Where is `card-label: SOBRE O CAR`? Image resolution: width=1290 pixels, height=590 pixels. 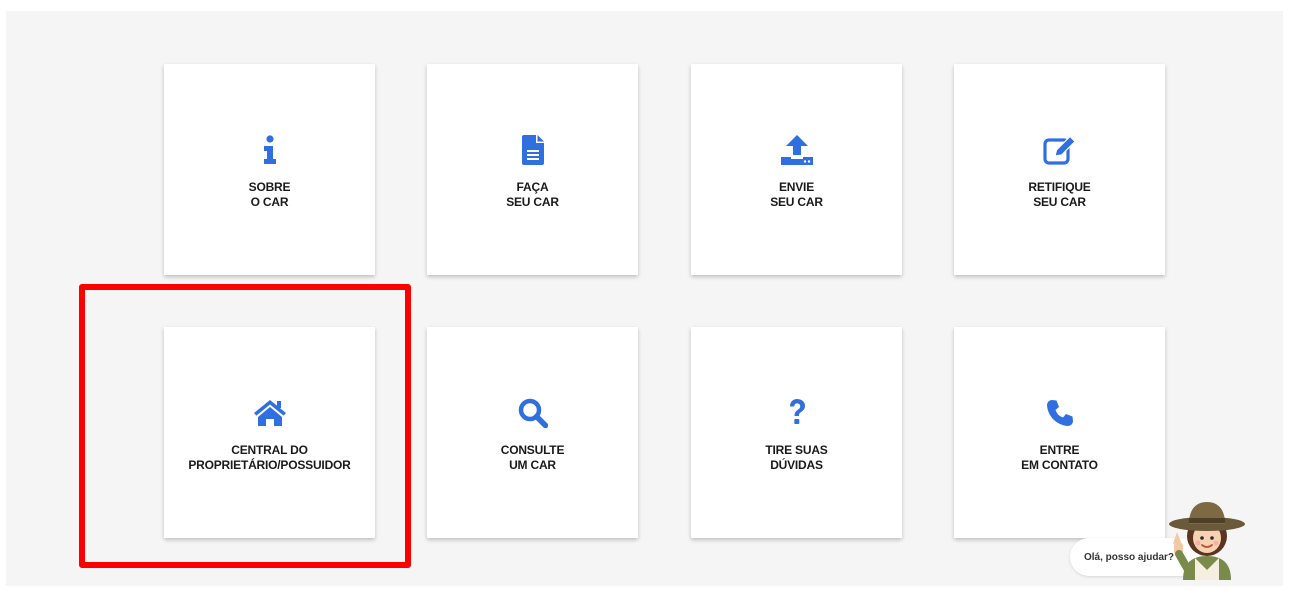
card-label: SOBRE O CAR is located at coordinates (269, 194).